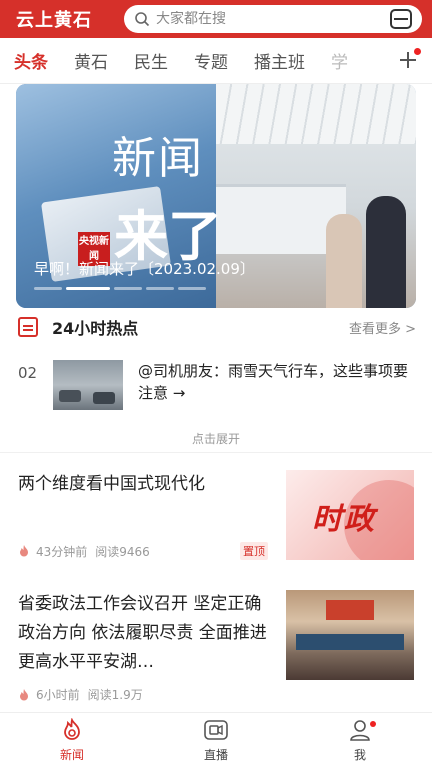 The width and height of the screenshot is (432, 768). I want to click on user-icon, so click(360, 730).